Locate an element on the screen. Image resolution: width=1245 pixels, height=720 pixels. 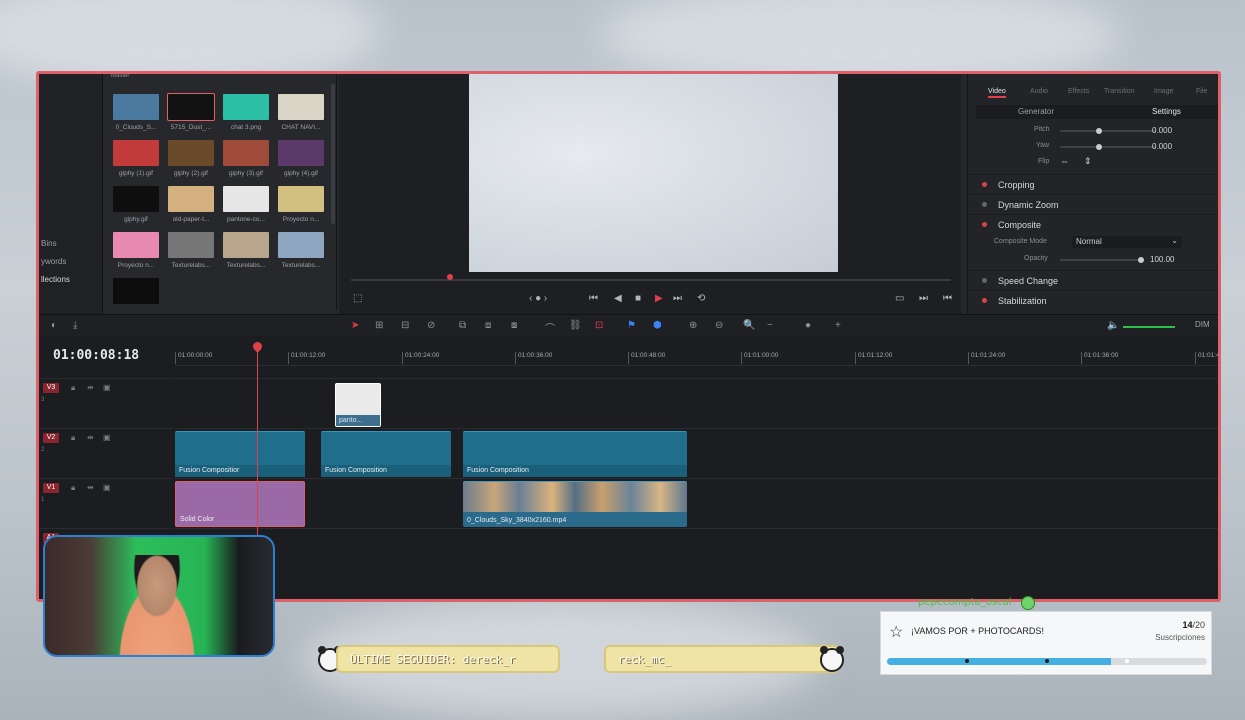
skip-end-icon: ⏭ is located at coordinates (677, 298).